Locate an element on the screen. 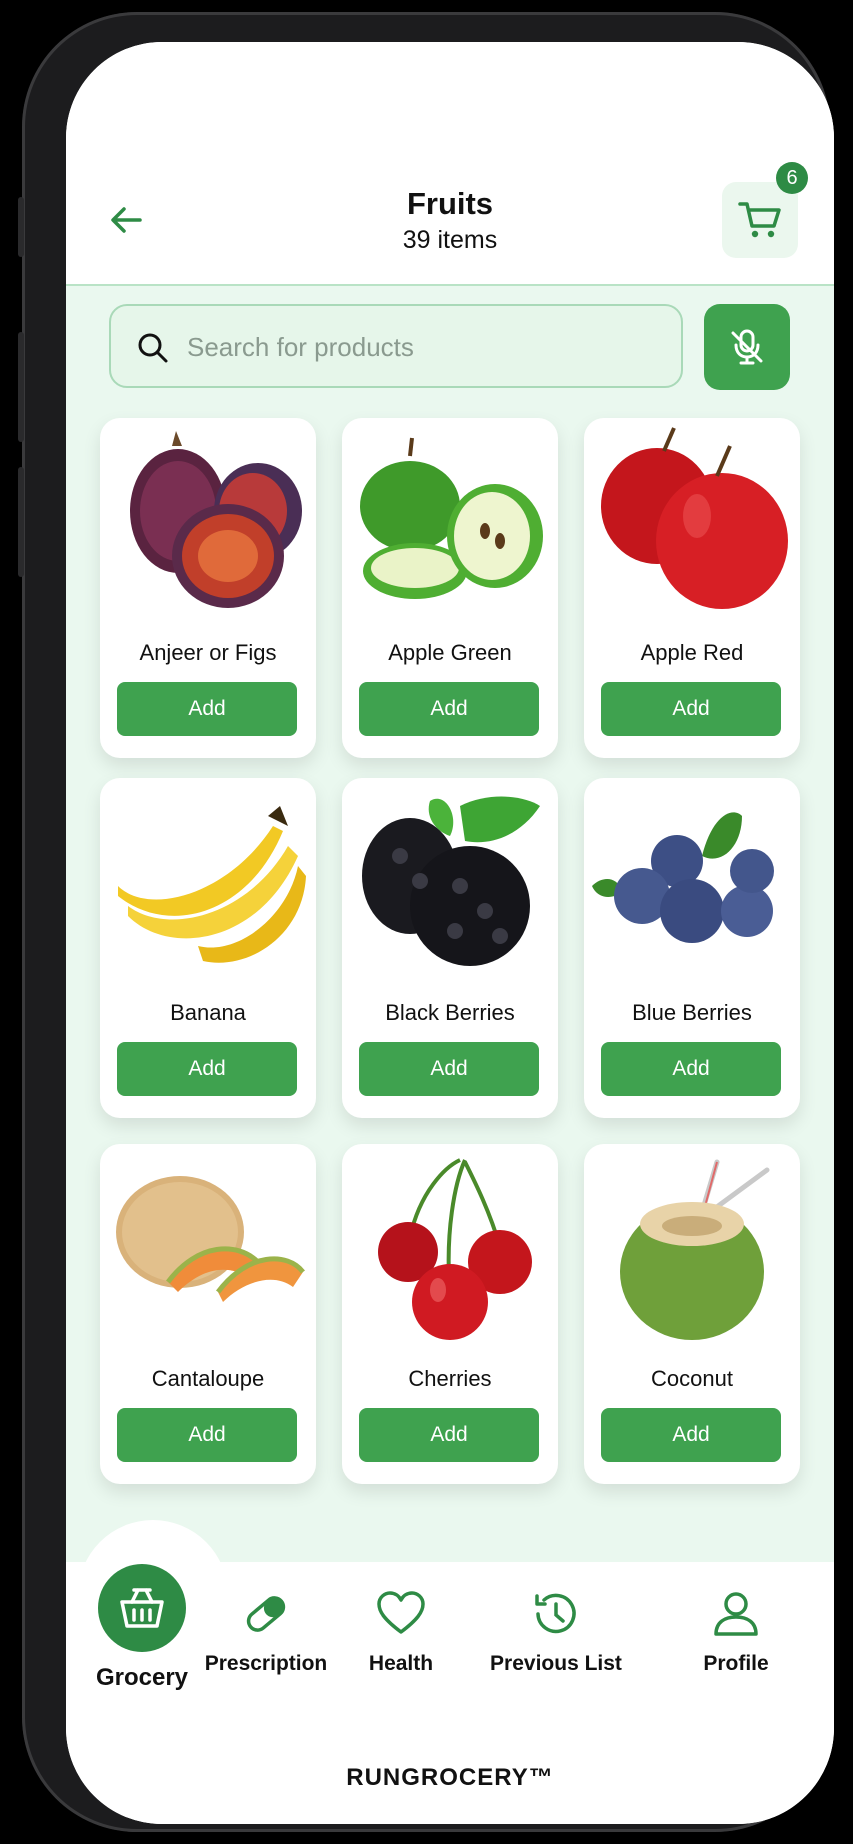 Image resolution: width=853 pixels, height=1844 pixels. product-card: Apple Green Add is located at coordinates (450, 588).